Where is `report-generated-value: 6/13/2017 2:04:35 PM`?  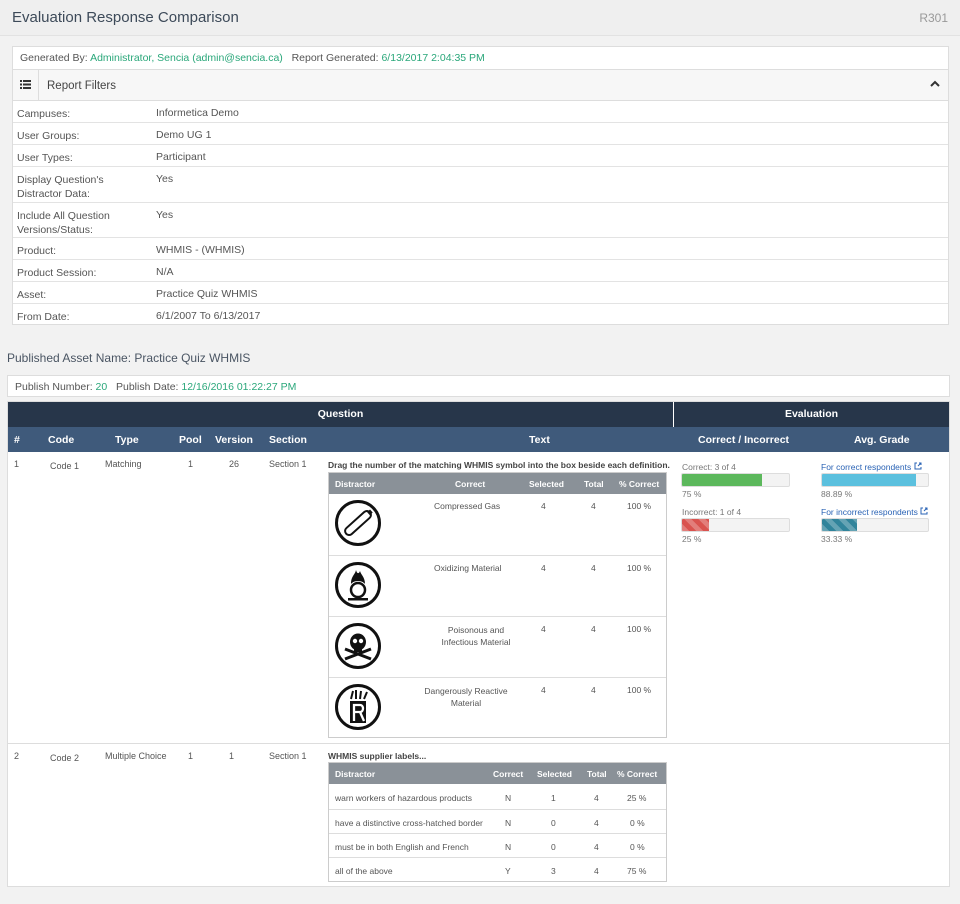 report-generated-value: 6/13/2017 2:04:35 PM is located at coordinates (433, 58).